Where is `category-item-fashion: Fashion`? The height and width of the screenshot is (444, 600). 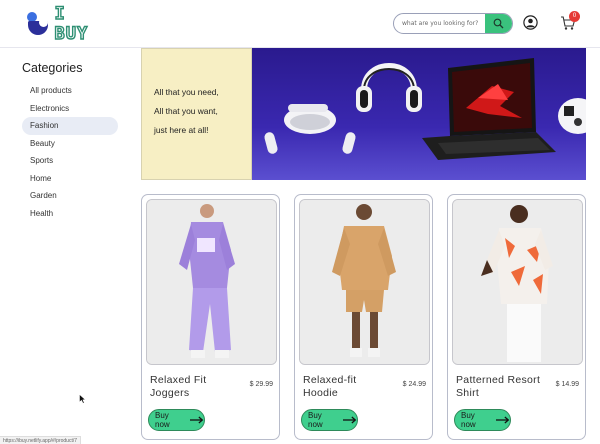 category-item-fashion: Fashion is located at coordinates (70, 126).